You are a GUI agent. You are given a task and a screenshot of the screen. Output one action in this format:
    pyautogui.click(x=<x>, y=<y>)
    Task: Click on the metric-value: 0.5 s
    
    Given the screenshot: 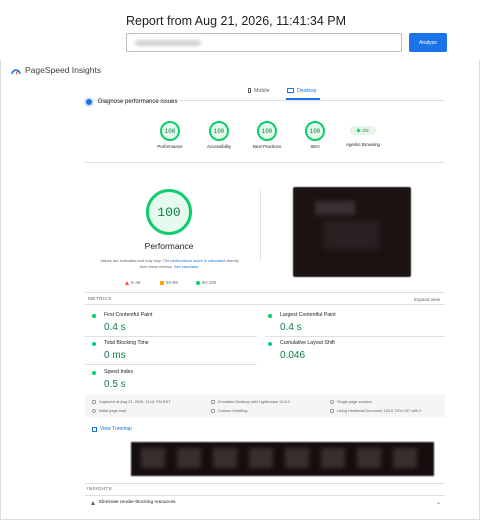 What is the action you would take?
    pyautogui.click(x=115, y=384)
    